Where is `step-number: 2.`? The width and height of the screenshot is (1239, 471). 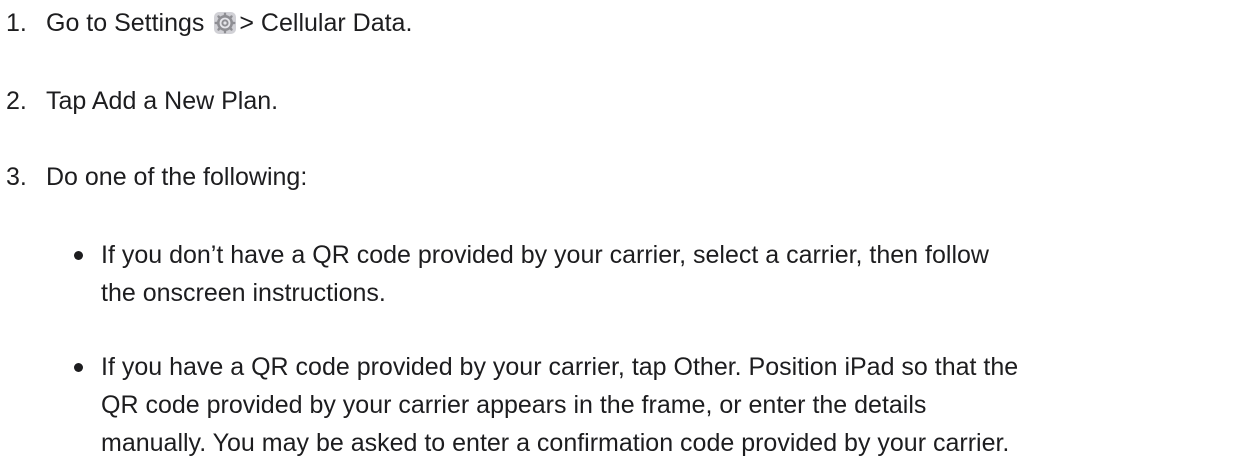
step-number: 2. is located at coordinates (16, 101).